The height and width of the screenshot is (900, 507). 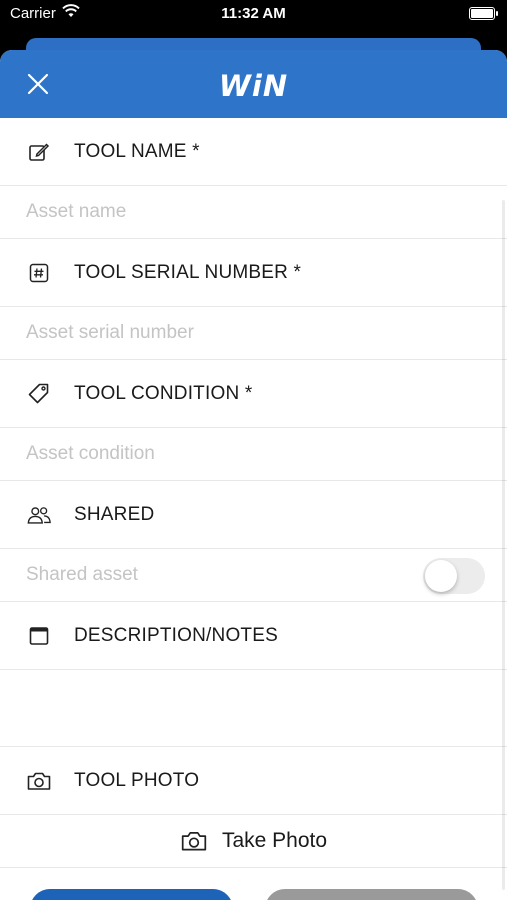 I want to click on take-photo-button: Take Photo, so click(x=253, y=841).